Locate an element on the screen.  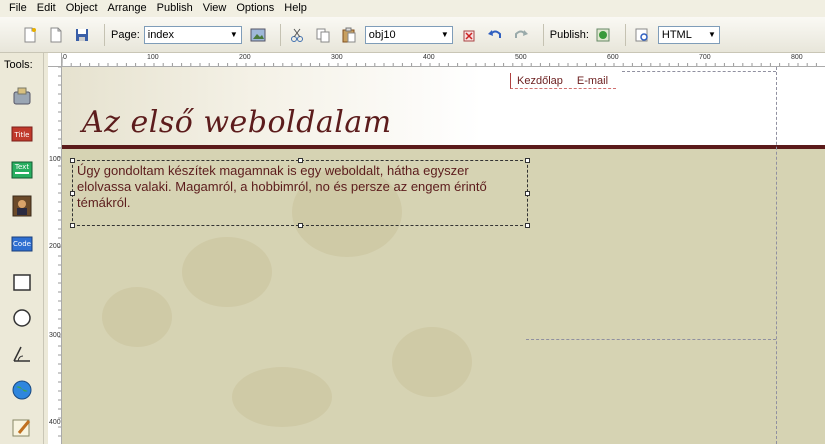
toolbar: Page: index ▼ obj10 ▼ Publish: HTML ▼ is located at coordinates (412, 35).